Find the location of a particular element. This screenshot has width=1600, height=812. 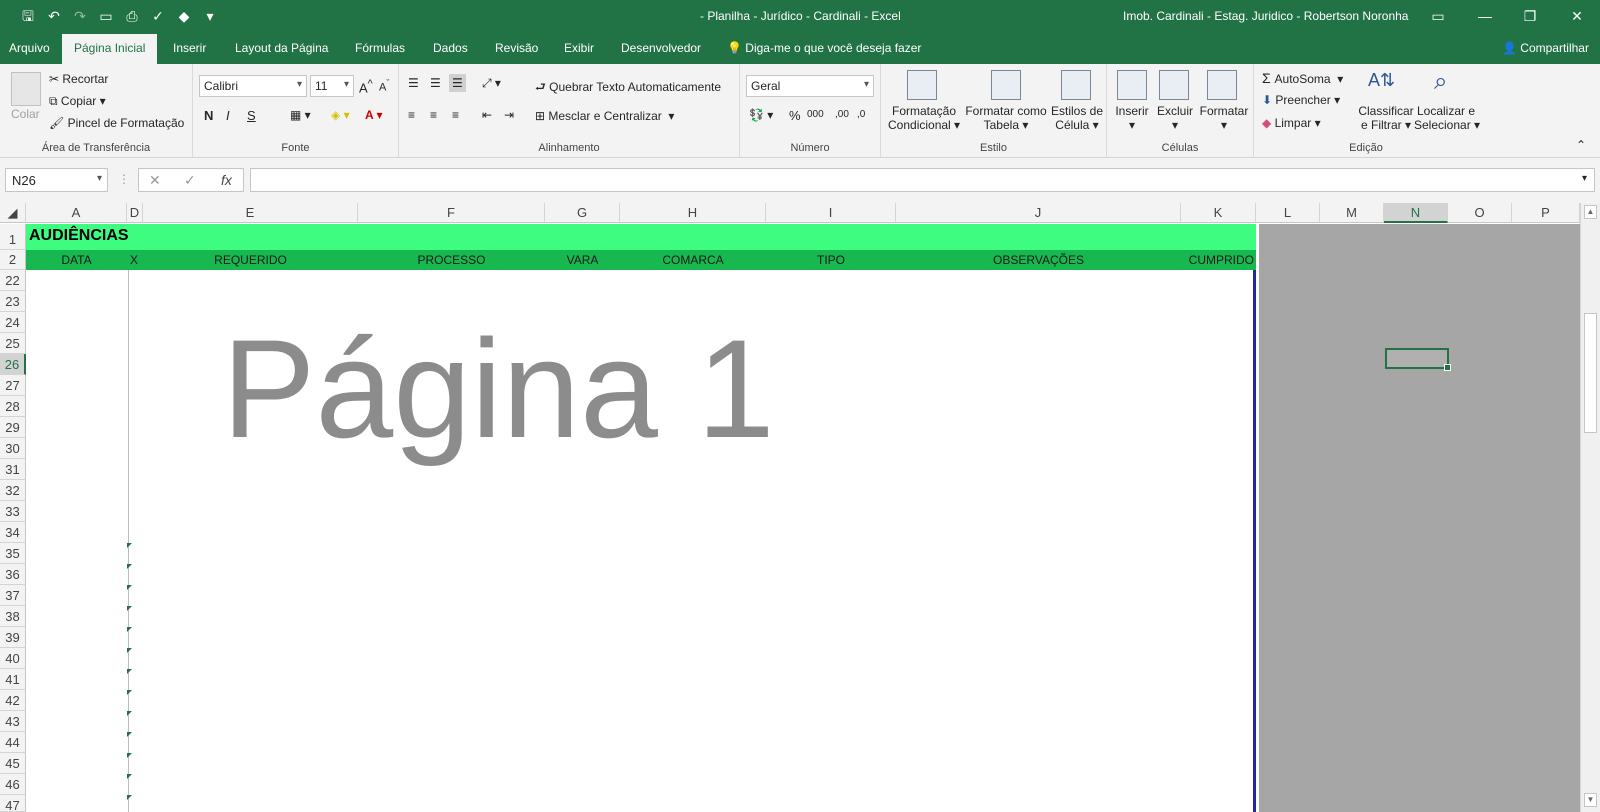

outside-print-area is located at coordinates (1419, 518).